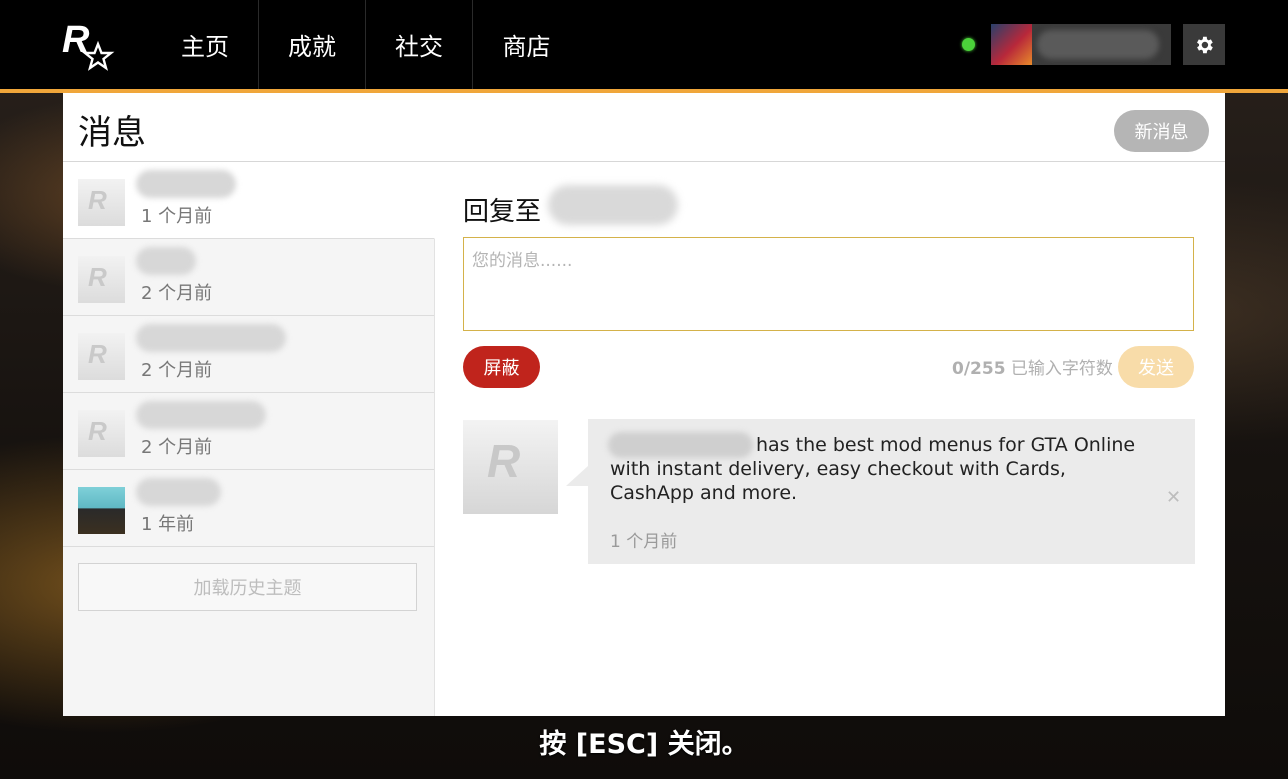 The image size is (1288, 779). What do you see at coordinates (526, 44) in the screenshot?
I see `nav-store: 商店` at bounding box center [526, 44].